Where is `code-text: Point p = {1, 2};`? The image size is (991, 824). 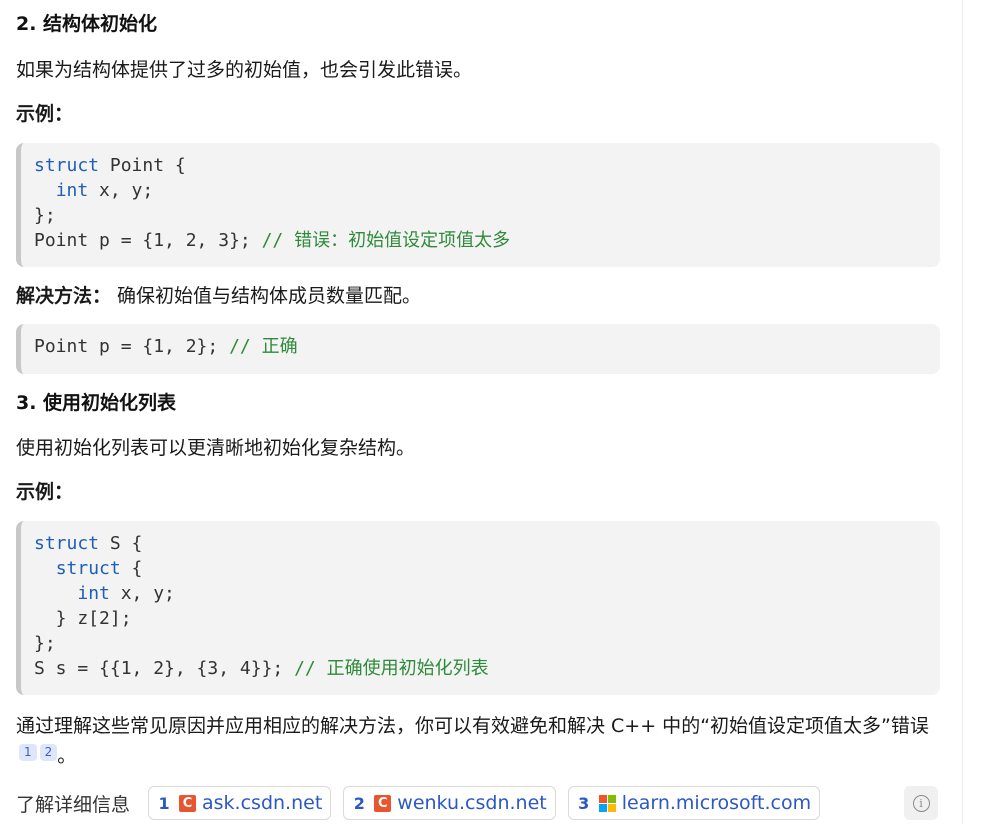
code-text: Point p = {1, 2}; is located at coordinates (132, 346).